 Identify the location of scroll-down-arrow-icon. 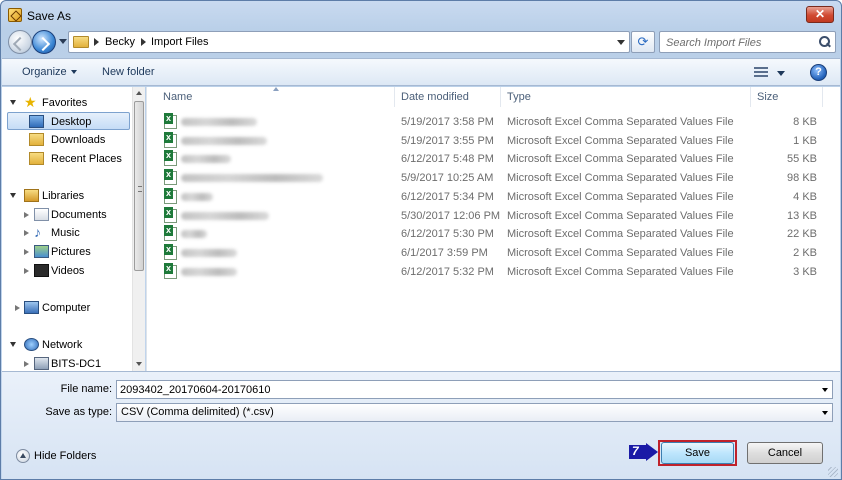
(139, 364).